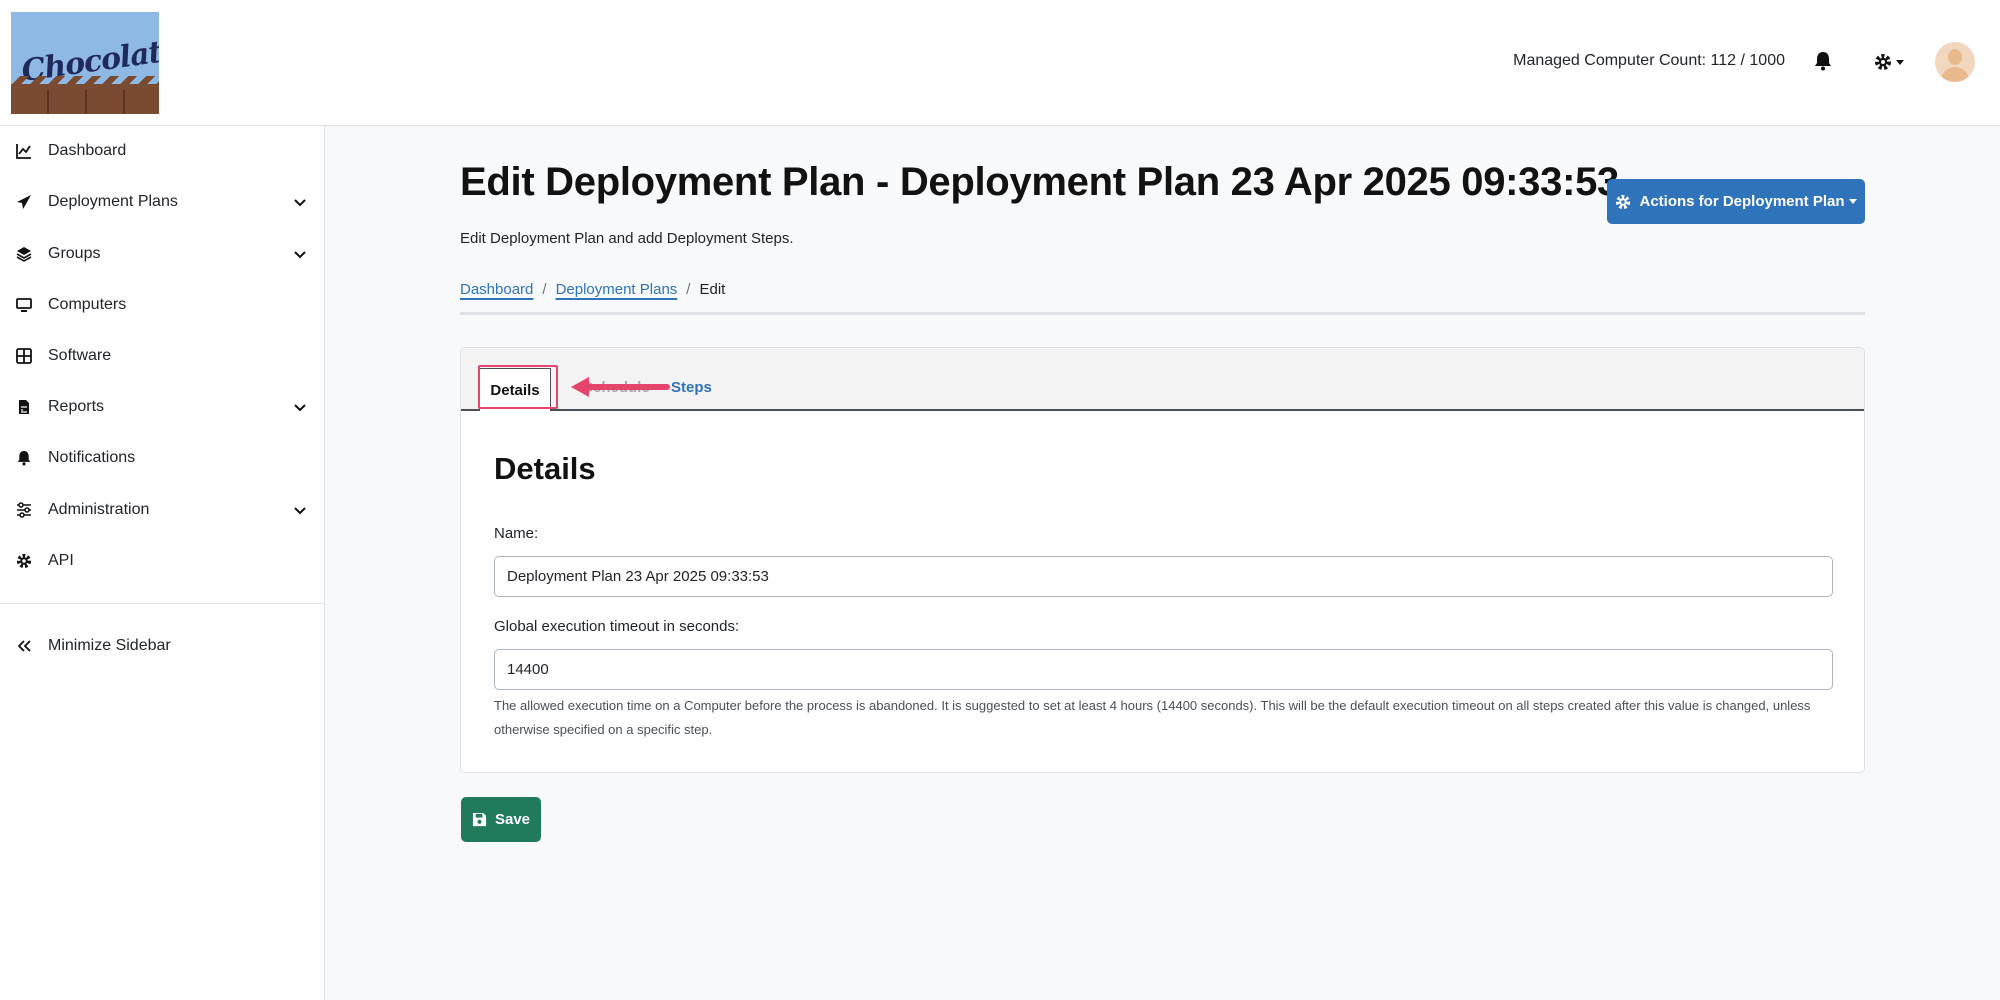 The width and height of the screenshot is (2000, 1000). Describe the element at coordinates (24, 254) in the screenshot. I see `layers-icon` at that location.